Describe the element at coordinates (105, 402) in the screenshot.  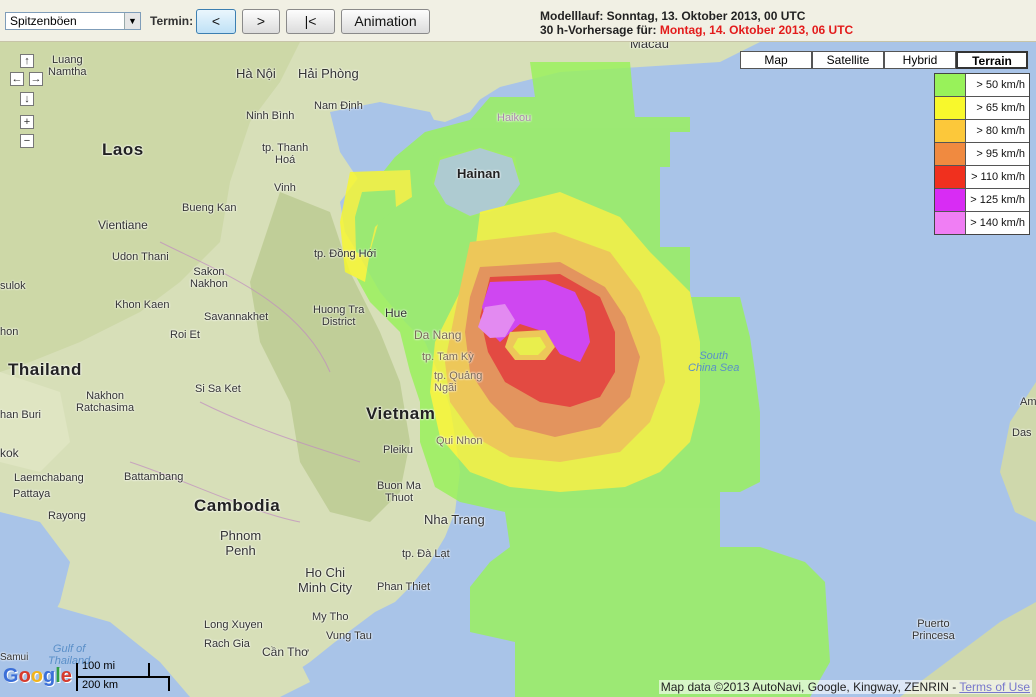
I see `place-nakhon-ratchasima: Nakhon Ratchasima` at that location.